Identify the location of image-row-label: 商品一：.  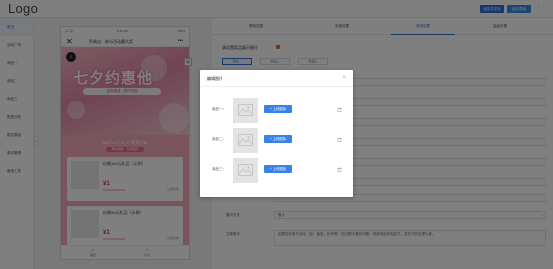
(219, 109).